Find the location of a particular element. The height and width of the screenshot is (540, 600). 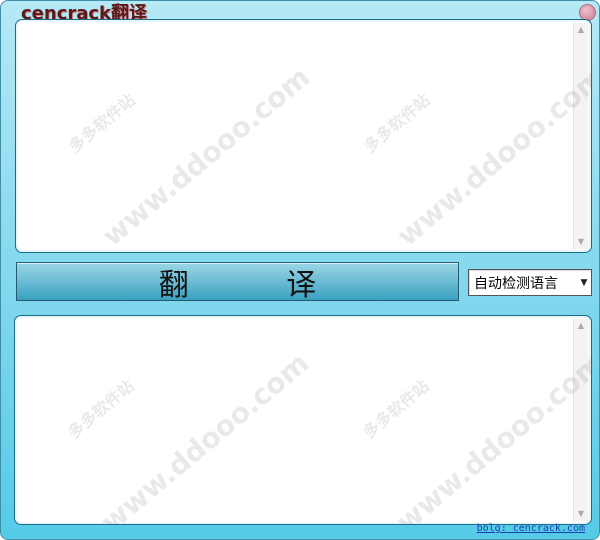

blog-link: bolg: cencrack.com is located at coordinates (531, 528).